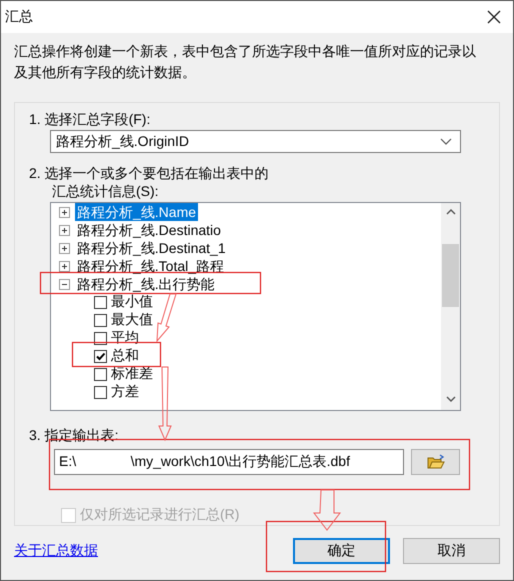 Image resolution: width=514 pixels, height=581 pixels. Describe the element at coordinates (341, 551) in the screenshot. I see `ok-button: 确定` at that location.